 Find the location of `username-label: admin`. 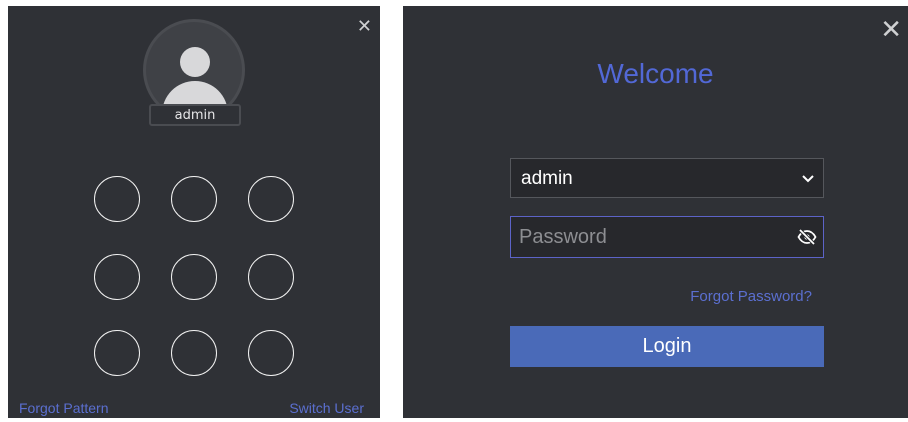

username-label: admin is located at coordinates (195, 115).